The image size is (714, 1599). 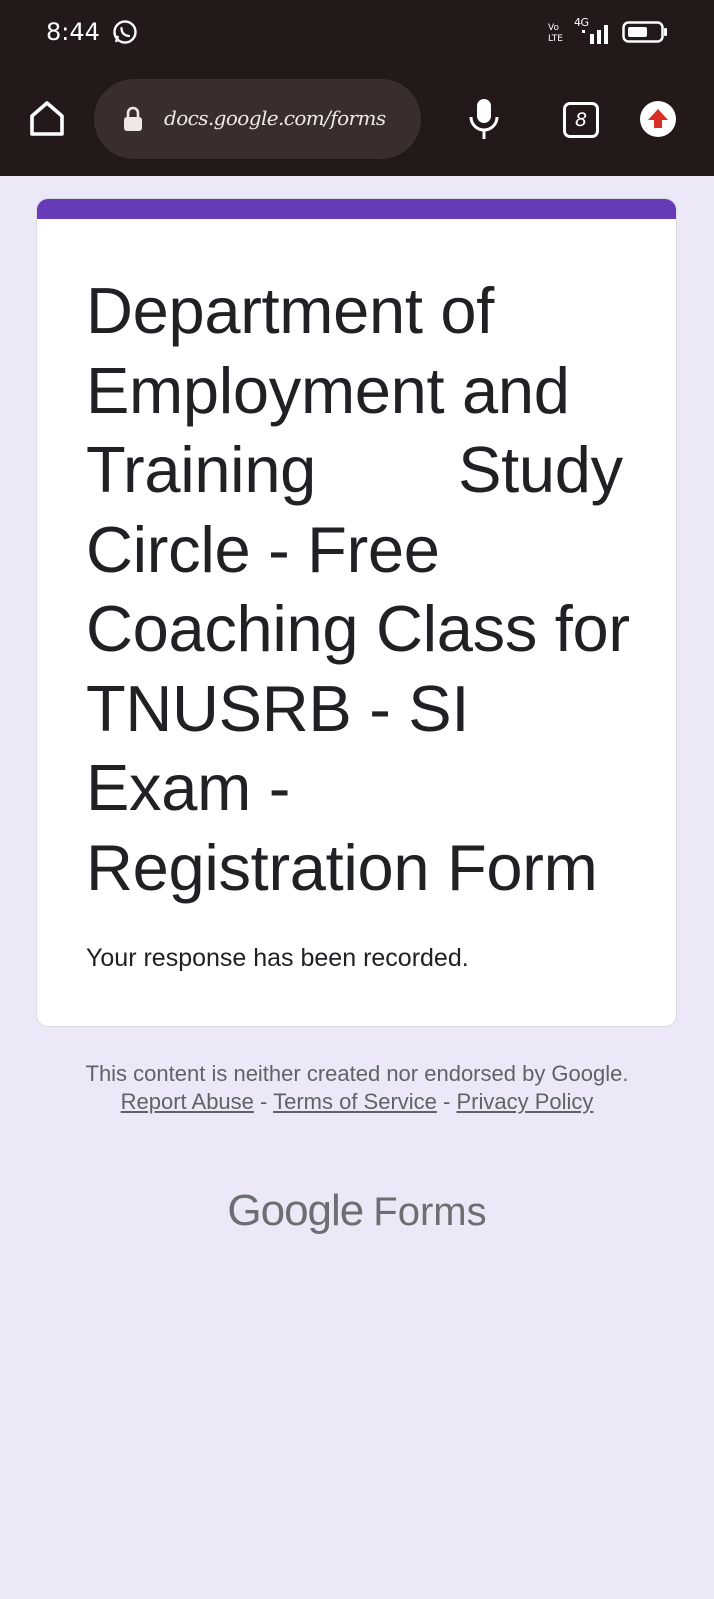 What do you see at coordinates (355, 1101) in the screenshot?
I see `terms-of-service-link: Terms of Service` at bounding box center [355, 1101].